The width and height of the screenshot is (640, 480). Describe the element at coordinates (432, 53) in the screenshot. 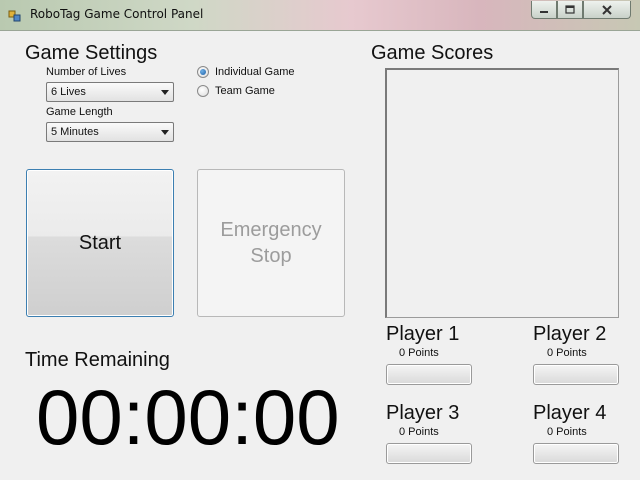

I see `game-scores-heading: Game Scores` at that location.